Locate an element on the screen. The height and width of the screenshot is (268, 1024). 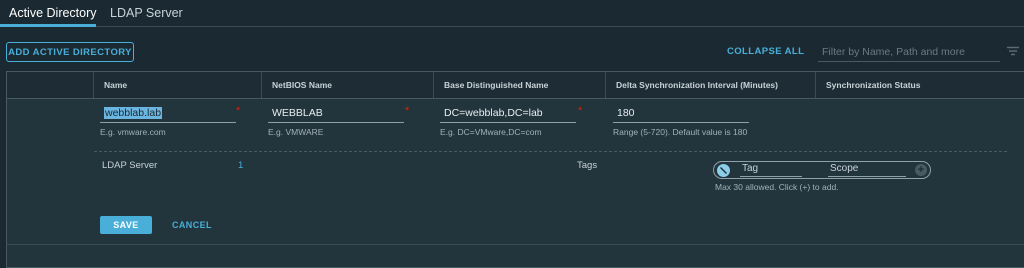
tag-input: Tag is located at coordinates (771, 170).